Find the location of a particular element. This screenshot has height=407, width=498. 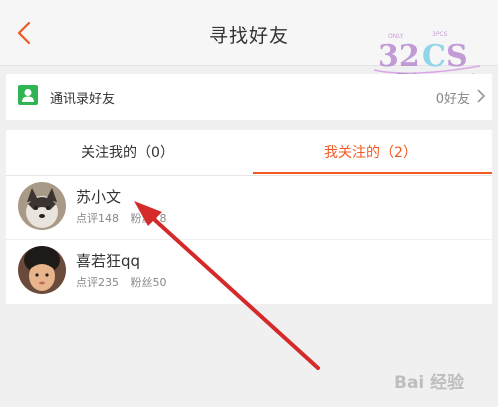

review-count: 点评235 is located at coordinates (97, 282).